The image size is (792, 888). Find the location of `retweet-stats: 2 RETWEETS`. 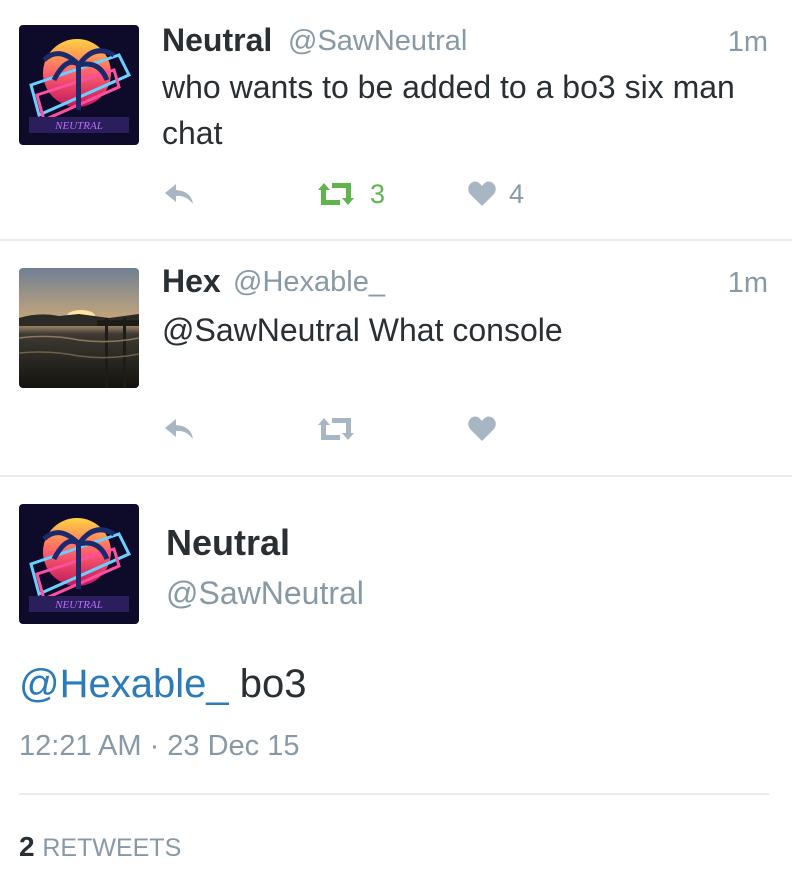

retweet-stats: 2 RETWEETS is located at coordinates (100, 847).